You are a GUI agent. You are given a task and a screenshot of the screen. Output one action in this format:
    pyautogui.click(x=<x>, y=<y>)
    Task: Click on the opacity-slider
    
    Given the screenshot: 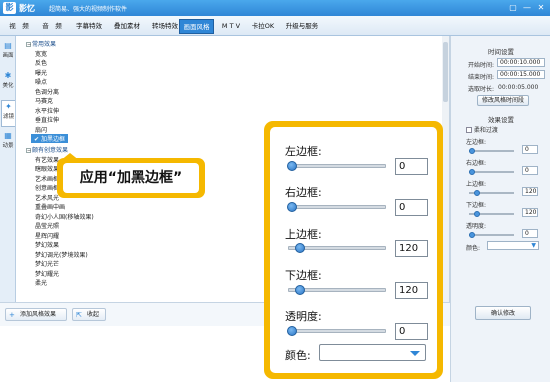 What is the action you would take?
    pyautogui.click(x=491, y=235)
    